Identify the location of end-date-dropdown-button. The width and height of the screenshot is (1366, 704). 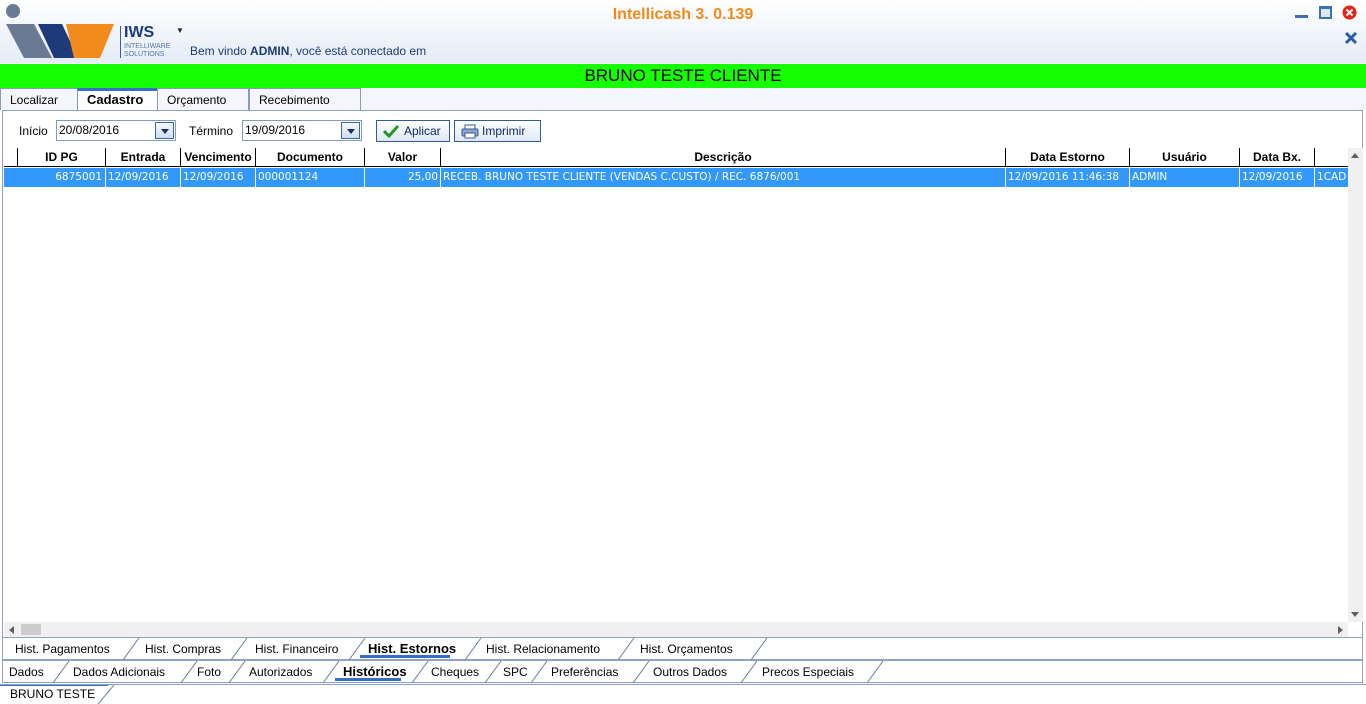
(350, 130).